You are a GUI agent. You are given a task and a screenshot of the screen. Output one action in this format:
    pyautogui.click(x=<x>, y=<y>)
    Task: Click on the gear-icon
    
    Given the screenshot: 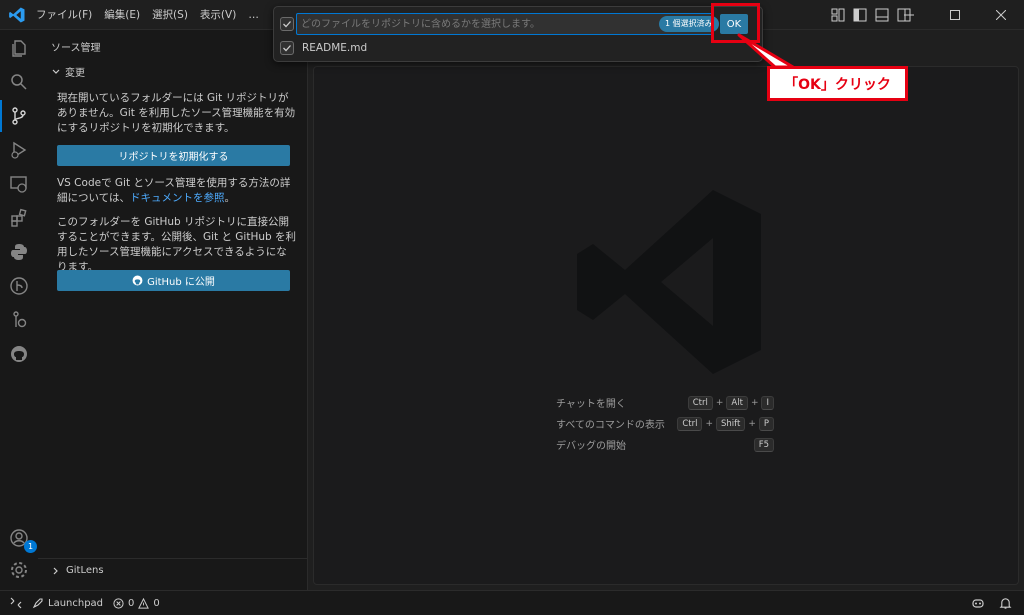 What is the action you would take?
    pyautogui.click(x=19, y=570)
    